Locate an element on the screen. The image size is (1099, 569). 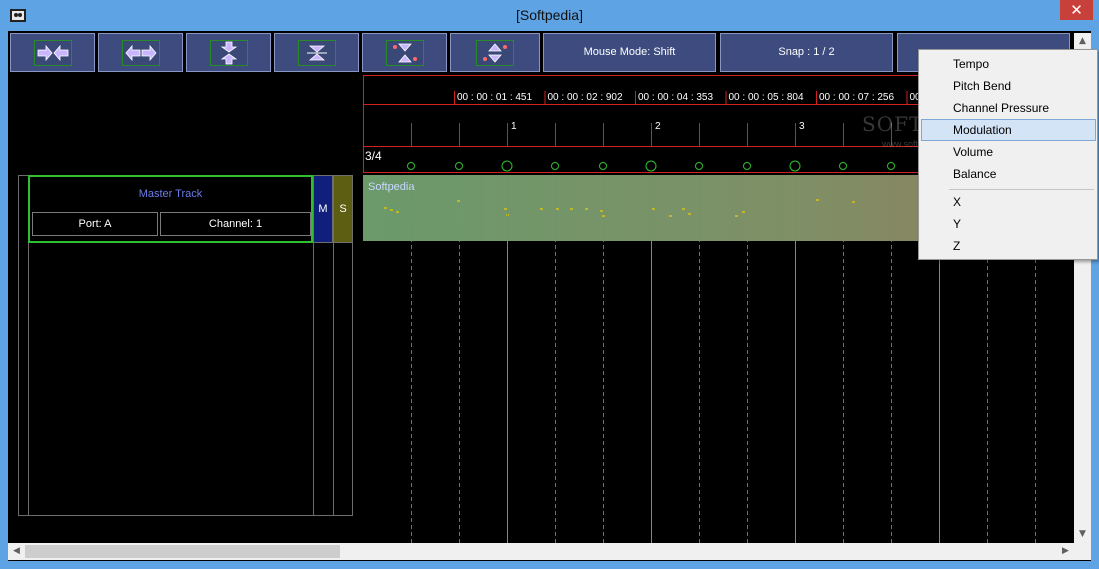
scroll-up-arrow: ▲ is located at coordinates (1082, 41).